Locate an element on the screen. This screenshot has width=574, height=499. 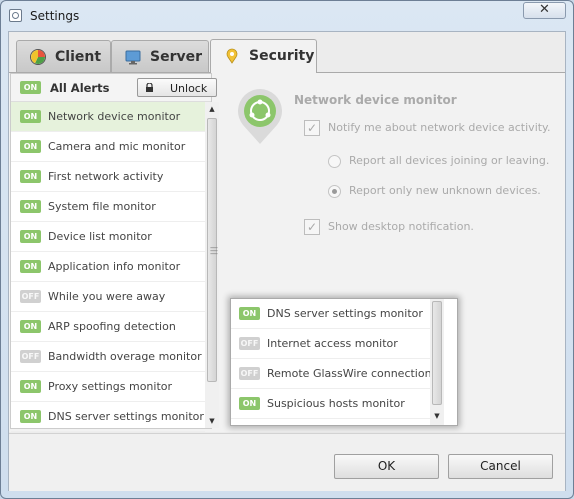
notify-label: Notify me about network device activity. is located at coordinates (439, 127).